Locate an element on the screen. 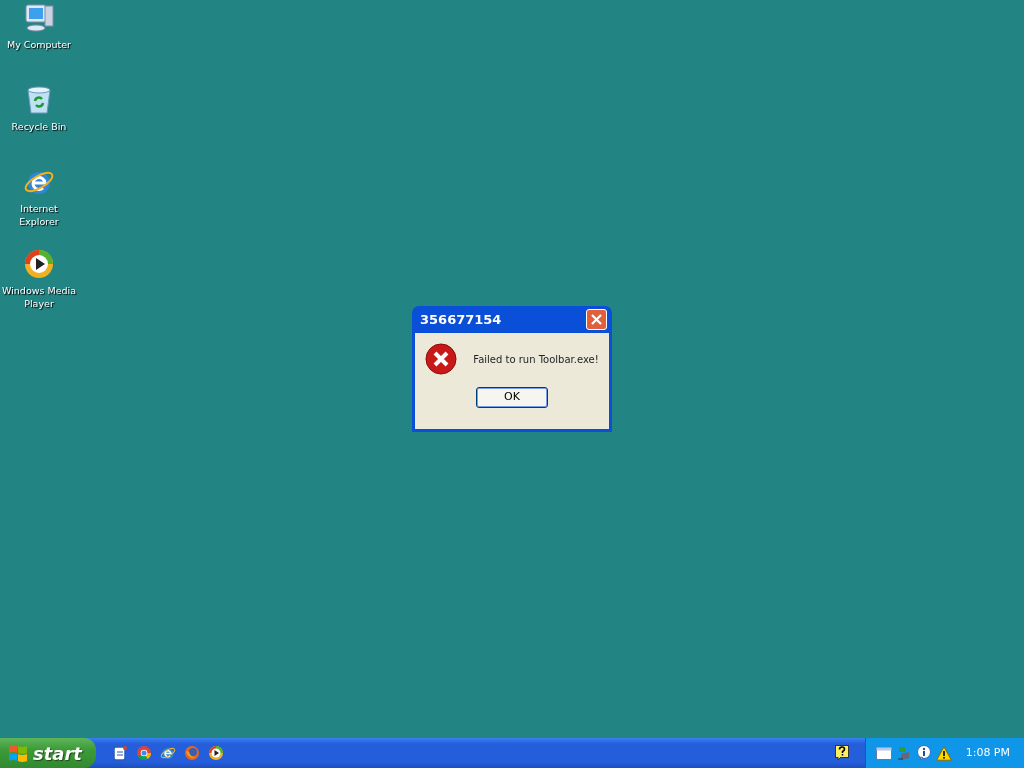 The image size is (1024, 768). help-icon is located at coordinates (841, 753).